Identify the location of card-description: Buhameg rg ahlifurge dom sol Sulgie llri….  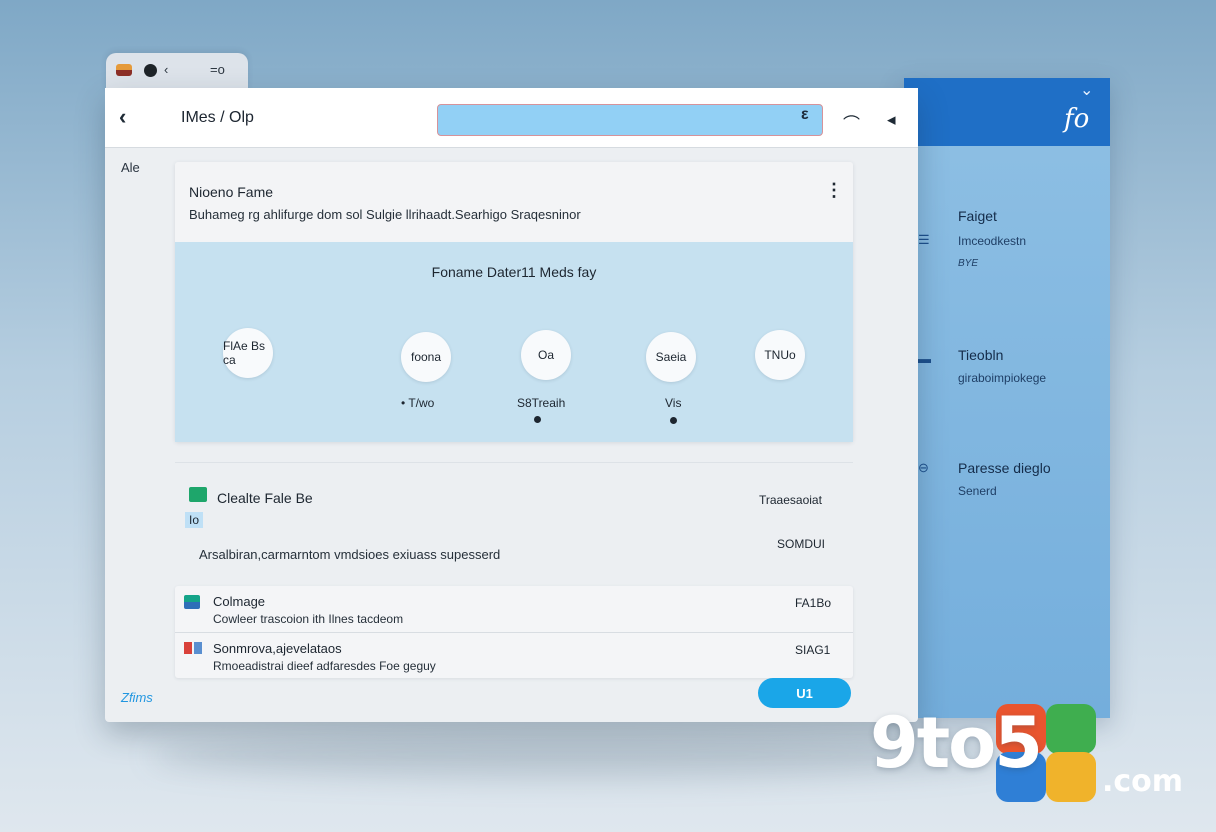
(385, 214).